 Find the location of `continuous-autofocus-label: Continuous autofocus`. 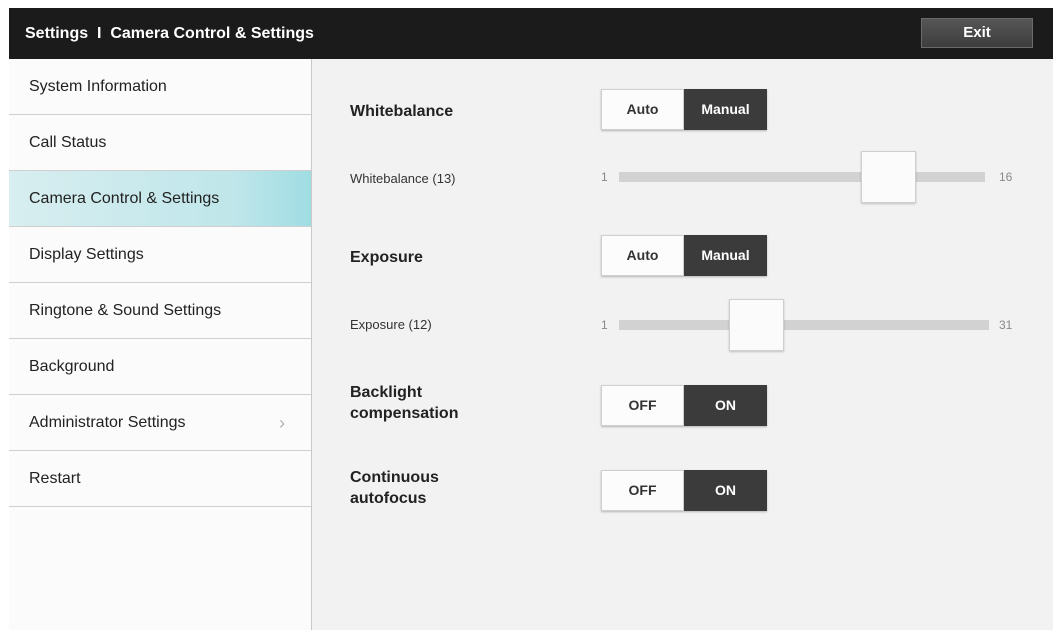

continuous-autofocus-label: Continuous autofocus is located at coordinates (394, 487).